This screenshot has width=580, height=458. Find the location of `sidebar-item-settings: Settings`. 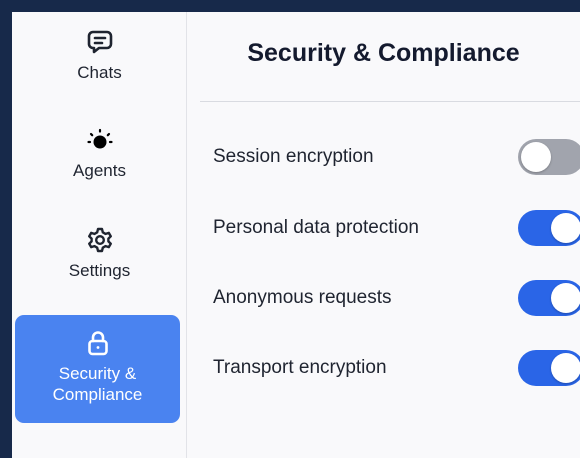

sidebar-item-settings: Settings is located at coordinates (99, 253).